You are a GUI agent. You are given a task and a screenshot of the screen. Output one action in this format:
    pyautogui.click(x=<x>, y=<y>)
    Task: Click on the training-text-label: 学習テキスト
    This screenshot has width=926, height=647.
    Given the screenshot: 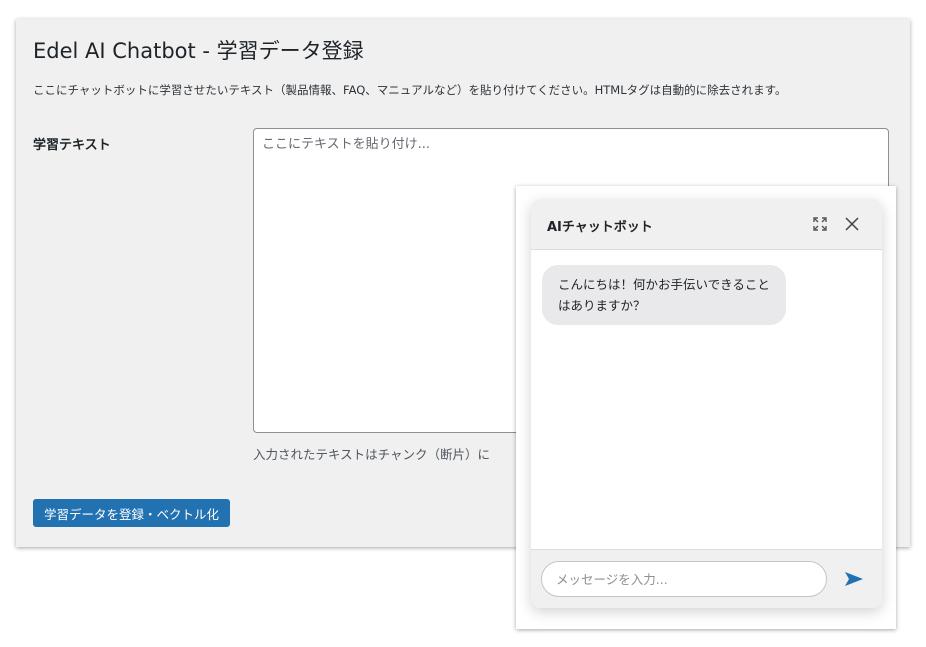 What is the action you would take?
    pyautogui.click(x=72, y=145)
    